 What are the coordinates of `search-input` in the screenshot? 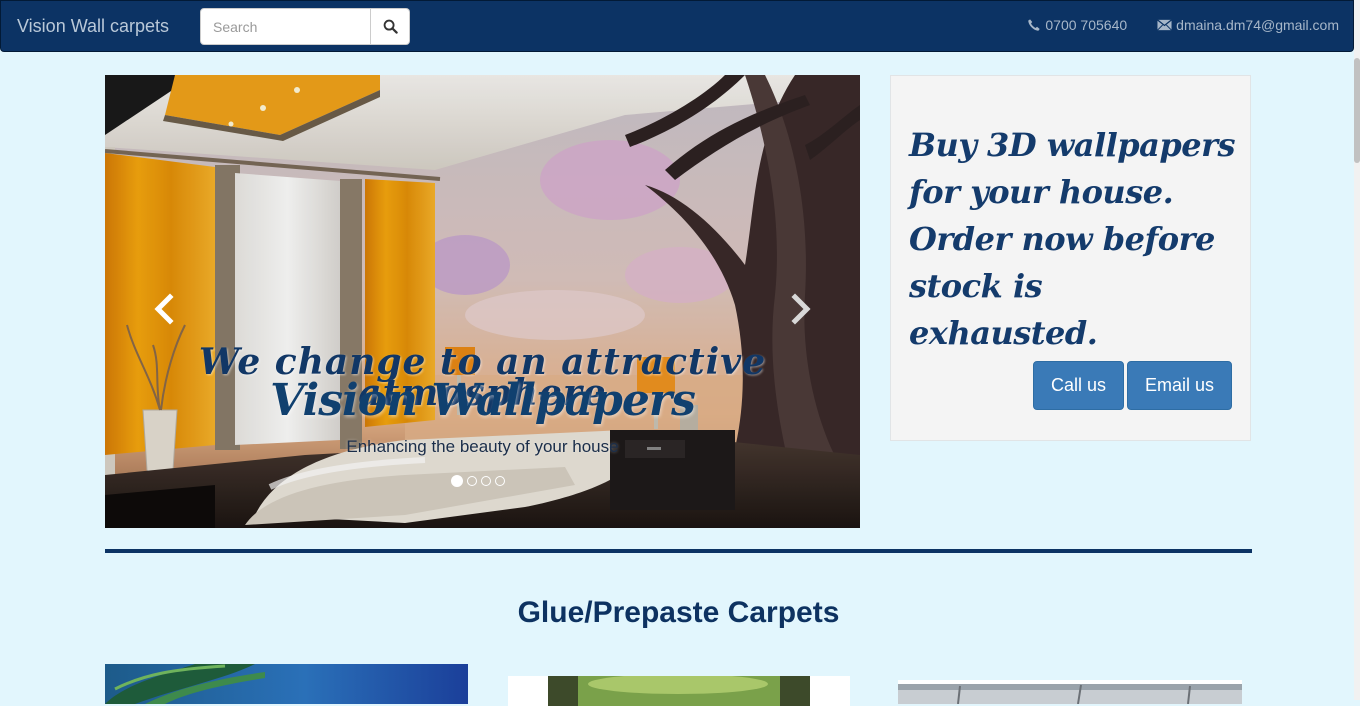 It's located at (285, 26).